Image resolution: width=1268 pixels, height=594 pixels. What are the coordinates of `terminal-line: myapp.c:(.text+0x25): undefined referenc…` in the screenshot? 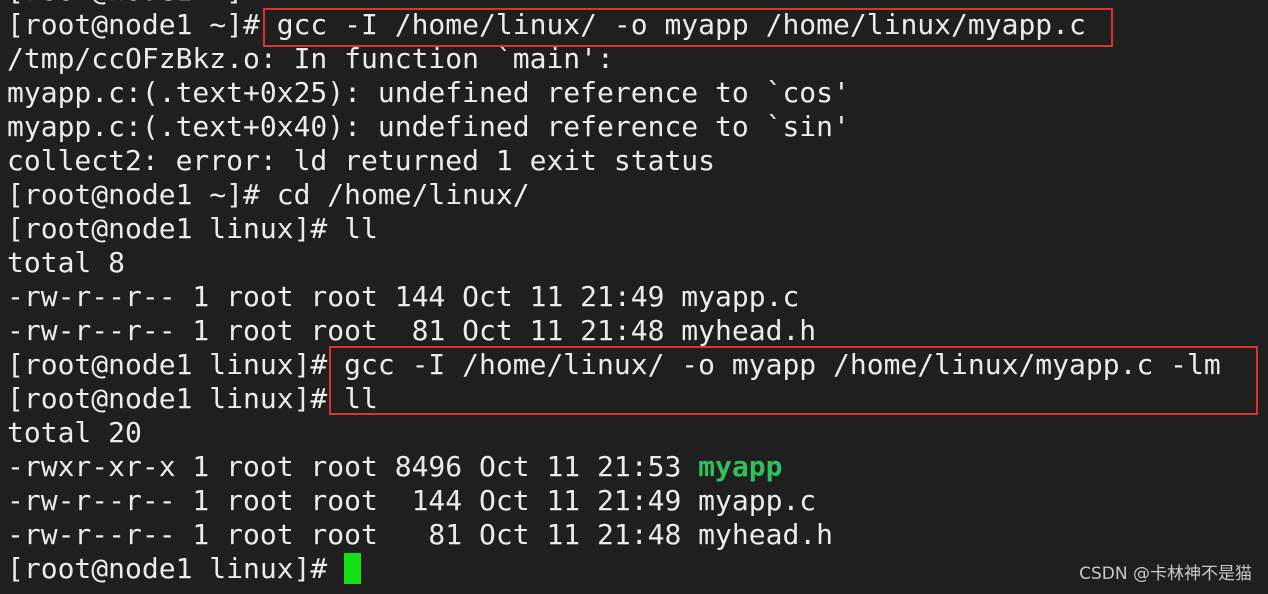 It's located at (614, 93).